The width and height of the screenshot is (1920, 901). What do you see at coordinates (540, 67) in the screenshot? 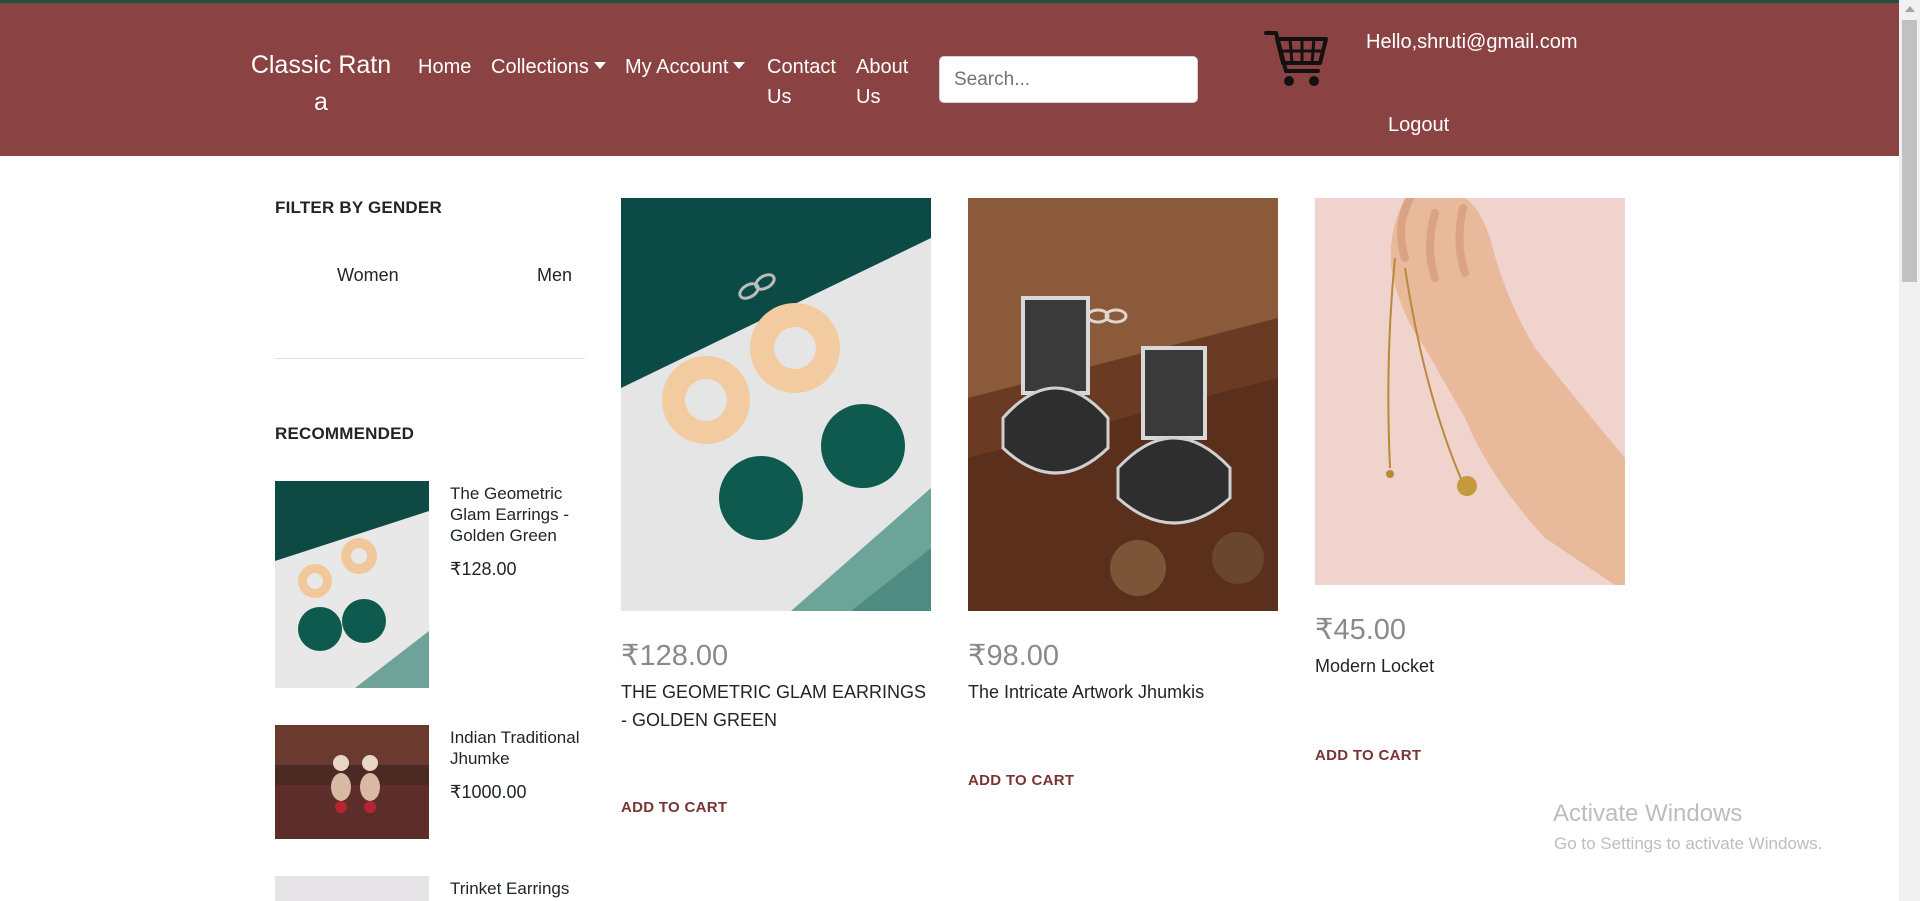
I see `nav-collections-label: Collections` at bounding box center [540, 67].